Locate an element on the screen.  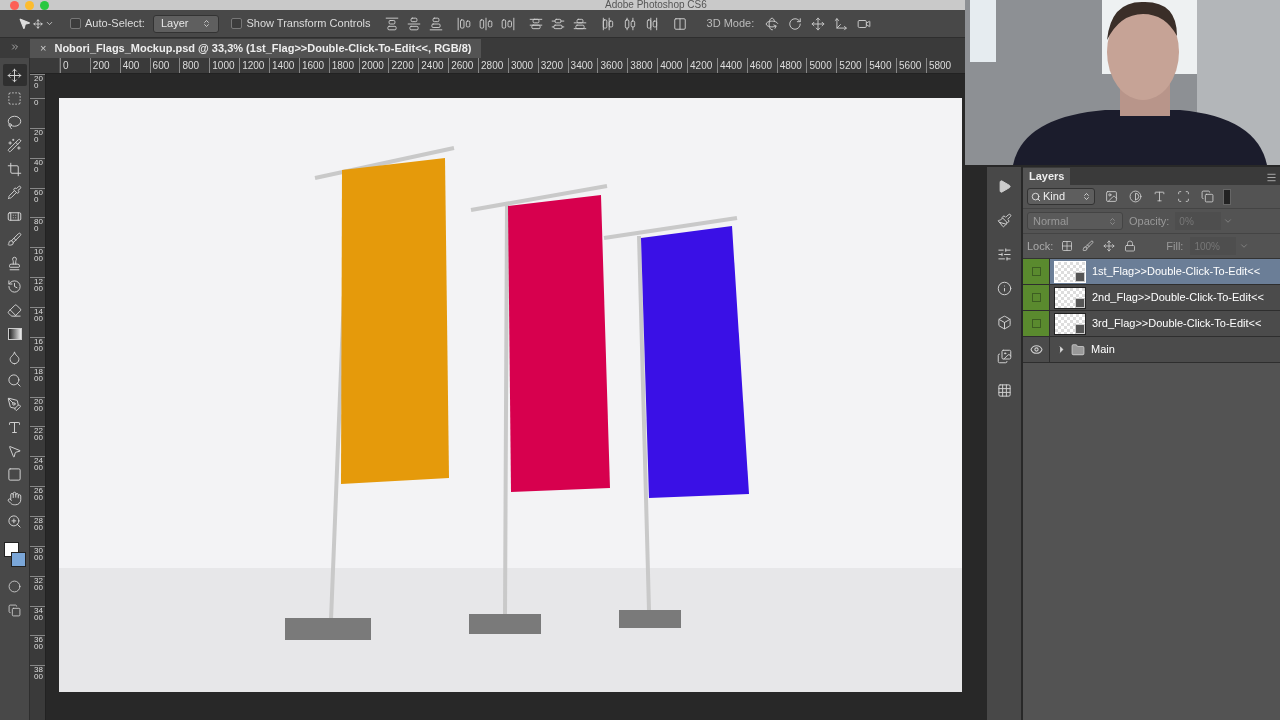
layer-name: 2nd_Flag>>Double-Click-To-Edit<< is located at coordinates (1178, 298).